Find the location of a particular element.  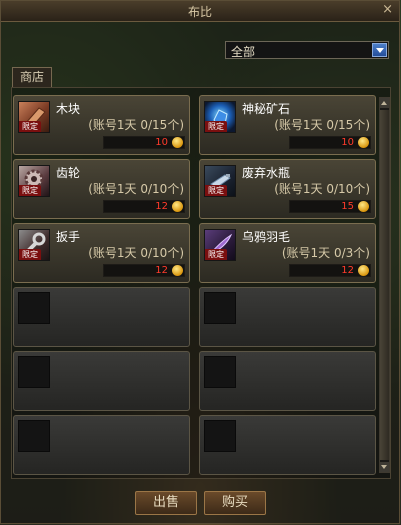

shop-item-wood-block: 限定 木块 (账号1天 0/15个) 10 is located at coordinates (101, 125).